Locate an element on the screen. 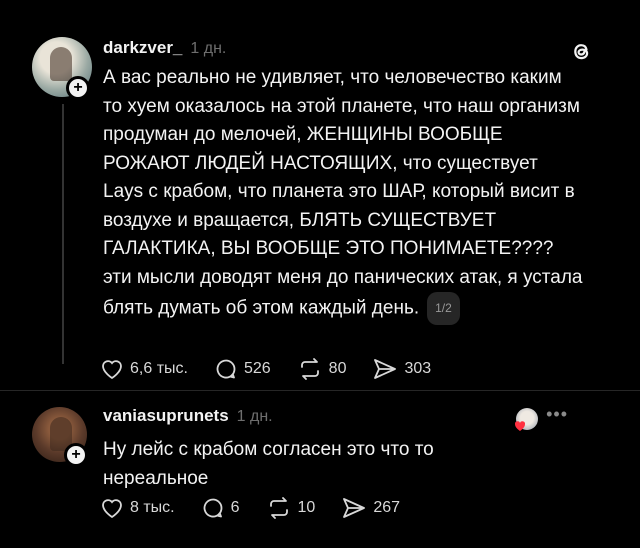 This screenshot has height=548, width=640. username: vaniasuprunets is located at coordinates (166, 416).